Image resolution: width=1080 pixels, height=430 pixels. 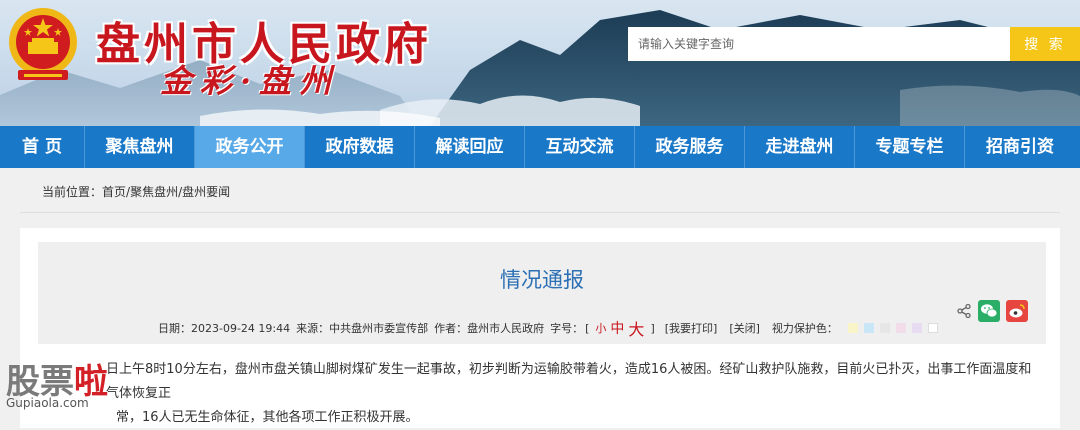 I want to click on author-label: 作者：, so click(x=451, y=328).